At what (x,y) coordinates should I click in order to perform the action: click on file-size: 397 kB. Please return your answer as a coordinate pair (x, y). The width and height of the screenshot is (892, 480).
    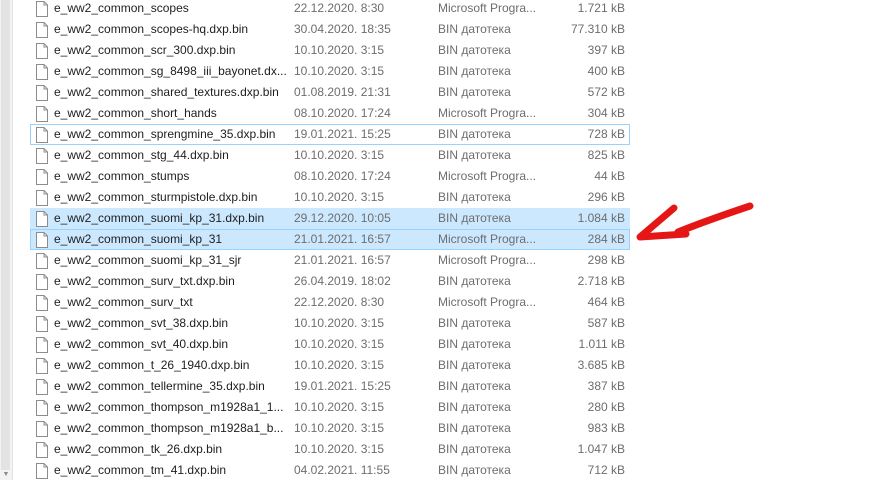
    Looking at the image, I should click on (606, 50).